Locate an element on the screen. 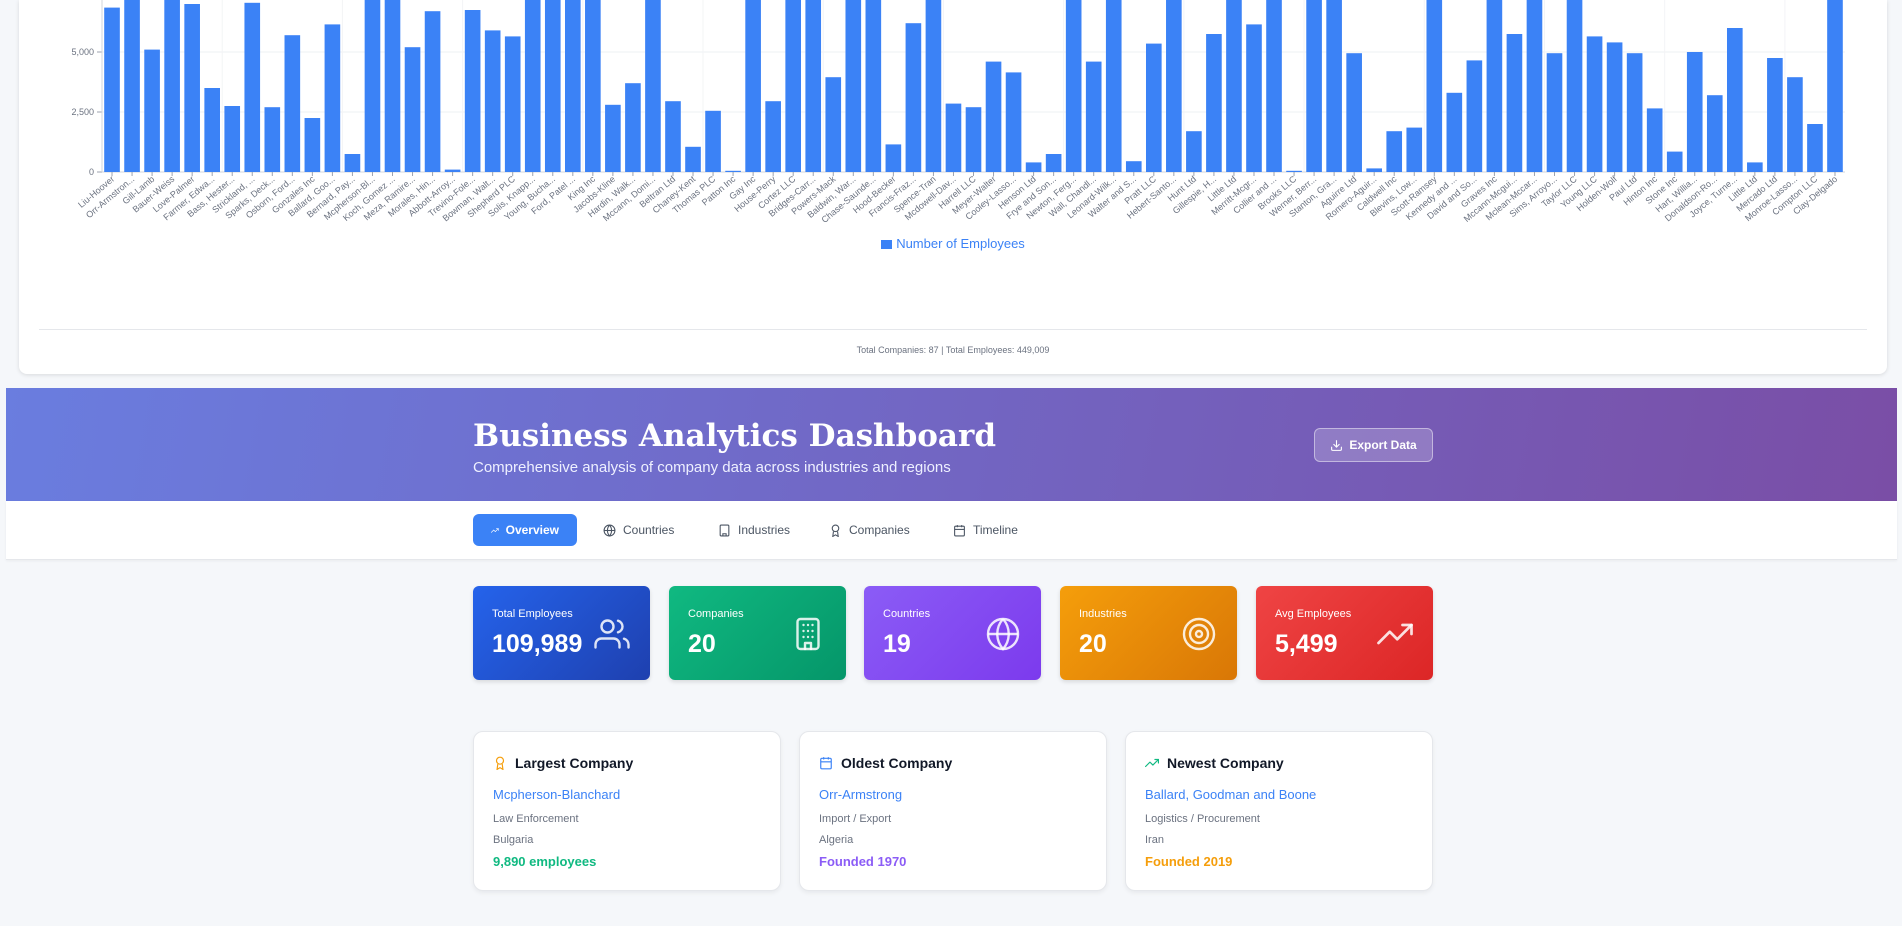  y-tick-label: 0 is located at coordinates (91, 172).